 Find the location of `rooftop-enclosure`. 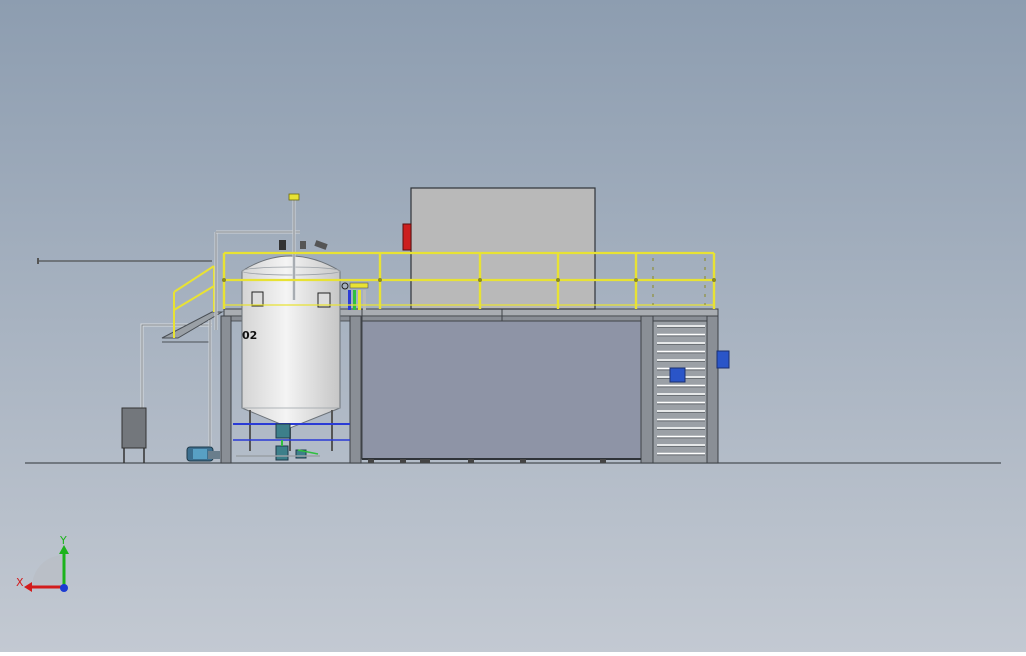

rooftop-enclosure is located at coordinates (499, 248).